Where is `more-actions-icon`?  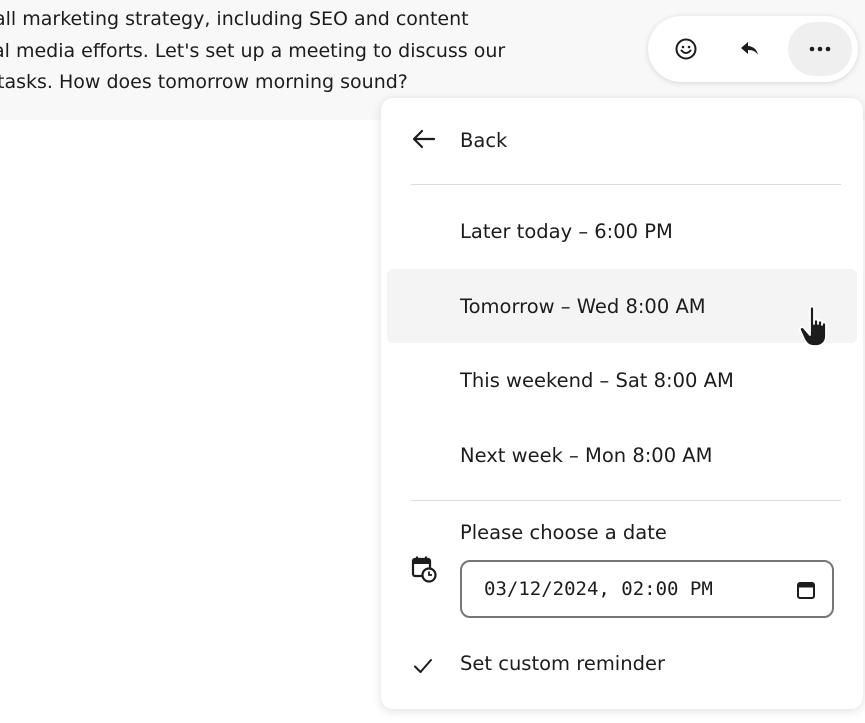
more-actions-icon is located at coordinates (820, 49).